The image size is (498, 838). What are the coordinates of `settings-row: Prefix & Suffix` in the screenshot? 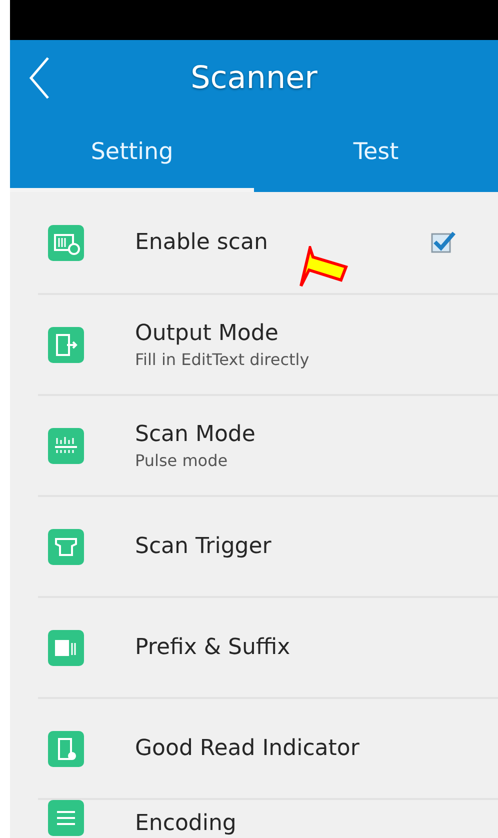 It's located at (268, 646).